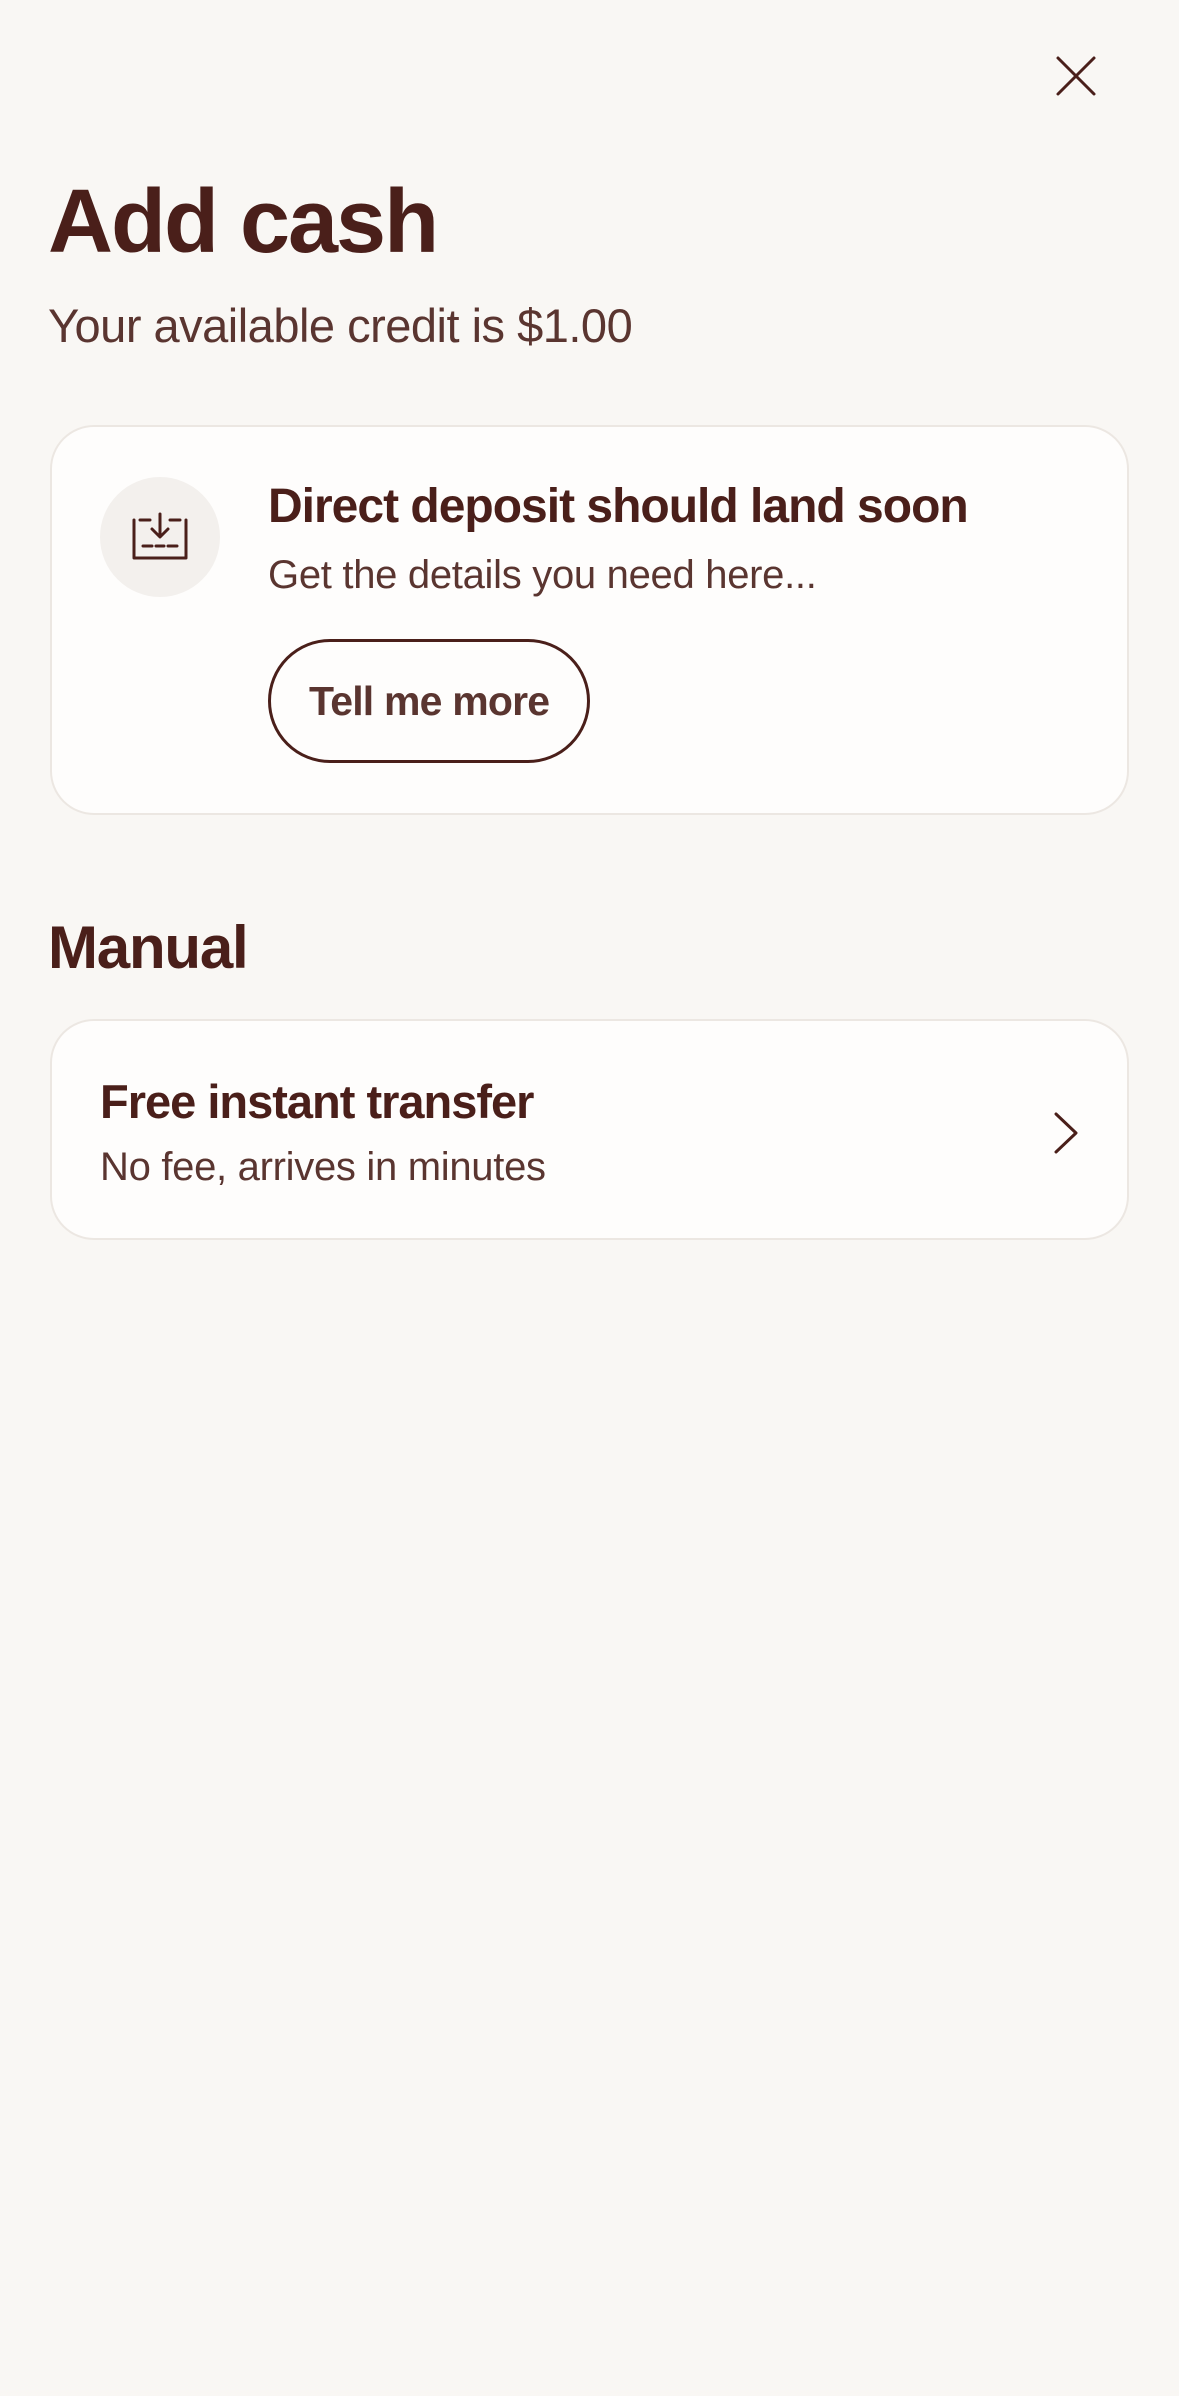 This screenshot has width=1179, height=2396. Describe the element at coordinates (1066, 1133) in the screenshot. I see `chevron-right-icon` at that location.